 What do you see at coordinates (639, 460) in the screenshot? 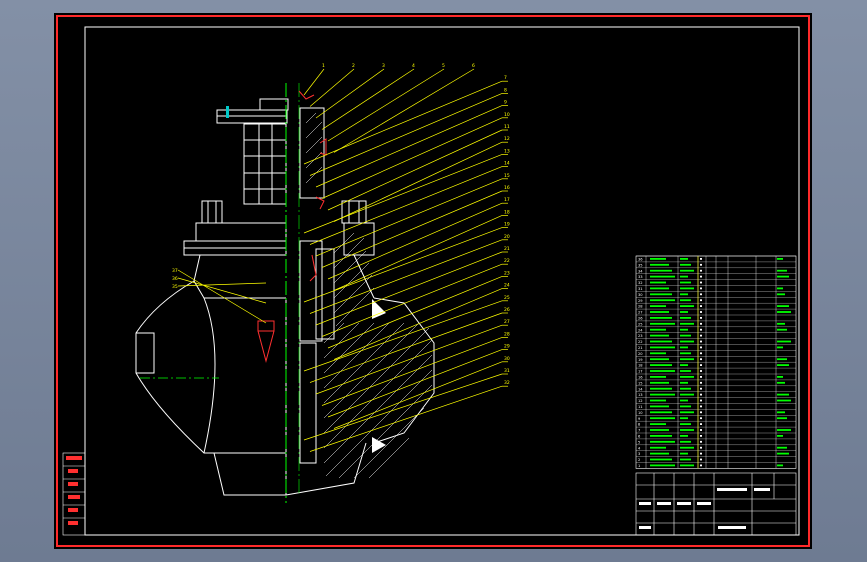
I see `table-cell: 2` at bounding box center [639, 460].